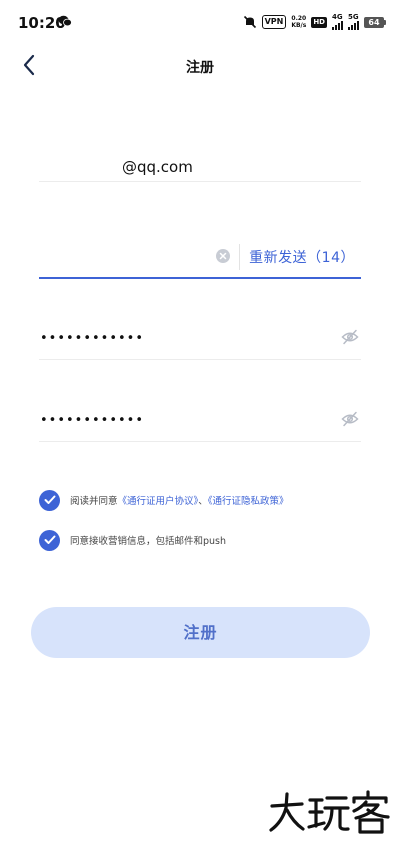 This screenshot has height=846, width=400. Describe the element at coordinates (200, 632) in the screenshot. I see `register-button: 注册` at that location.